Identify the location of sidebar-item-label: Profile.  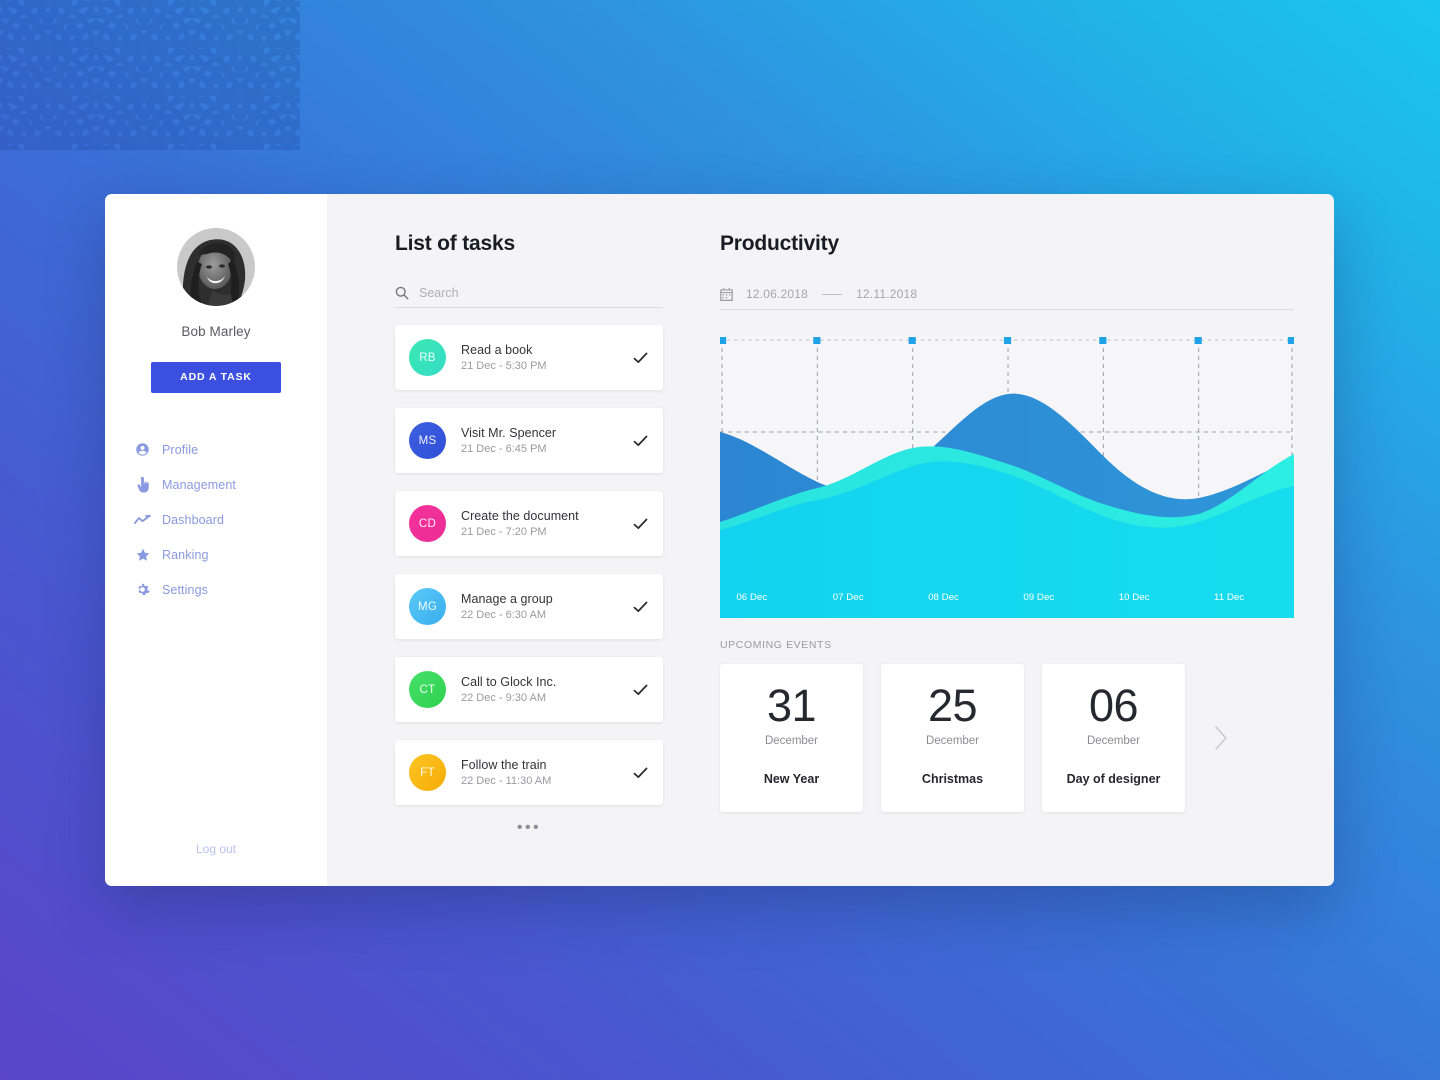
(180, 449).